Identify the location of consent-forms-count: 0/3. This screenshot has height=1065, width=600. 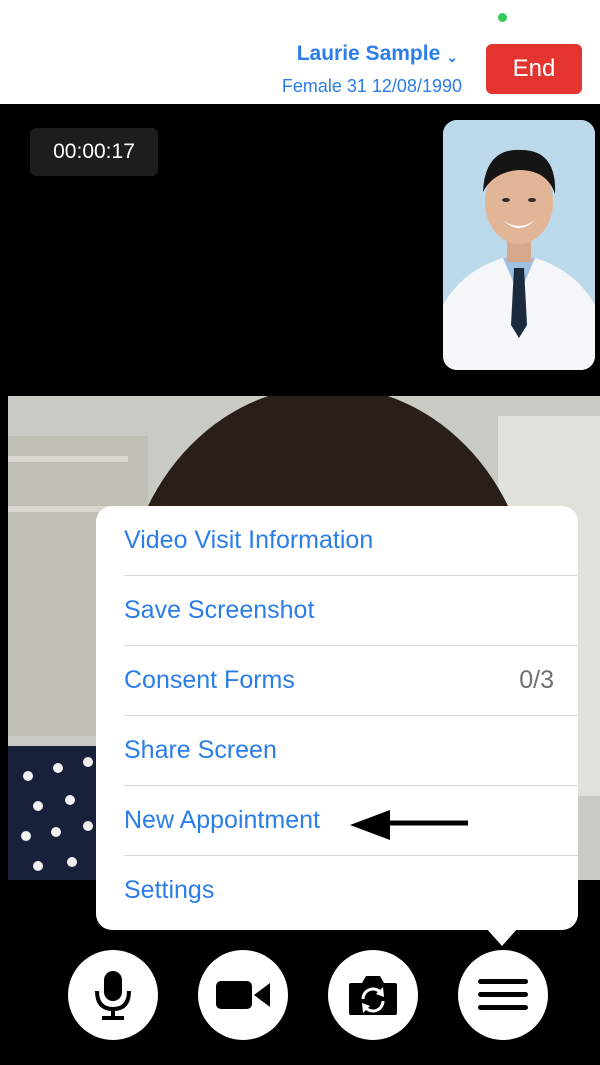
(536, 680).